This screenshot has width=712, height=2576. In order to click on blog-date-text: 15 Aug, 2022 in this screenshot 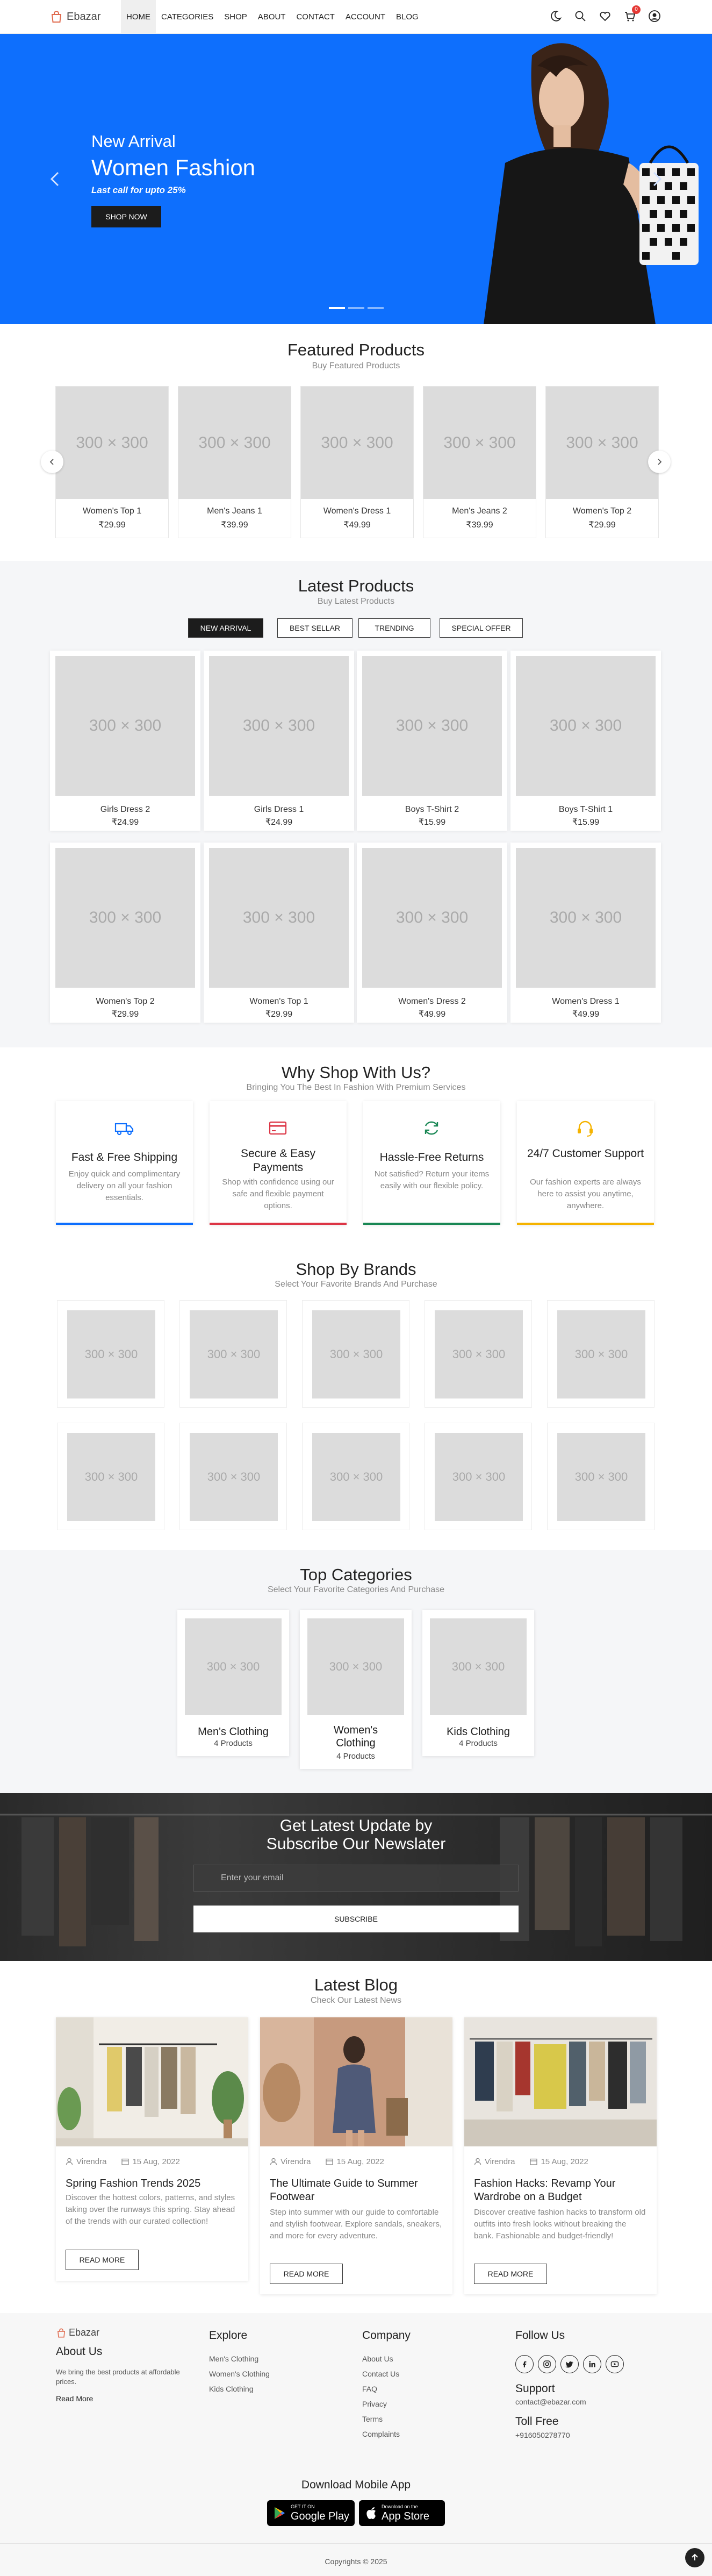, I will do `click(156, 2161)`.